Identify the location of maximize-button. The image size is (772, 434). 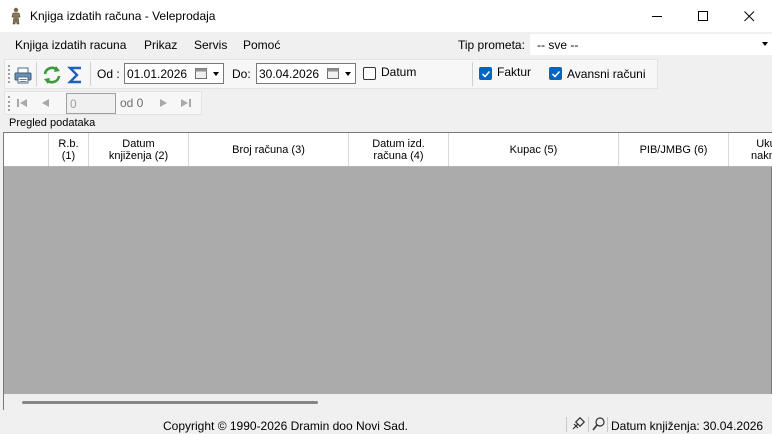
(703, 16).